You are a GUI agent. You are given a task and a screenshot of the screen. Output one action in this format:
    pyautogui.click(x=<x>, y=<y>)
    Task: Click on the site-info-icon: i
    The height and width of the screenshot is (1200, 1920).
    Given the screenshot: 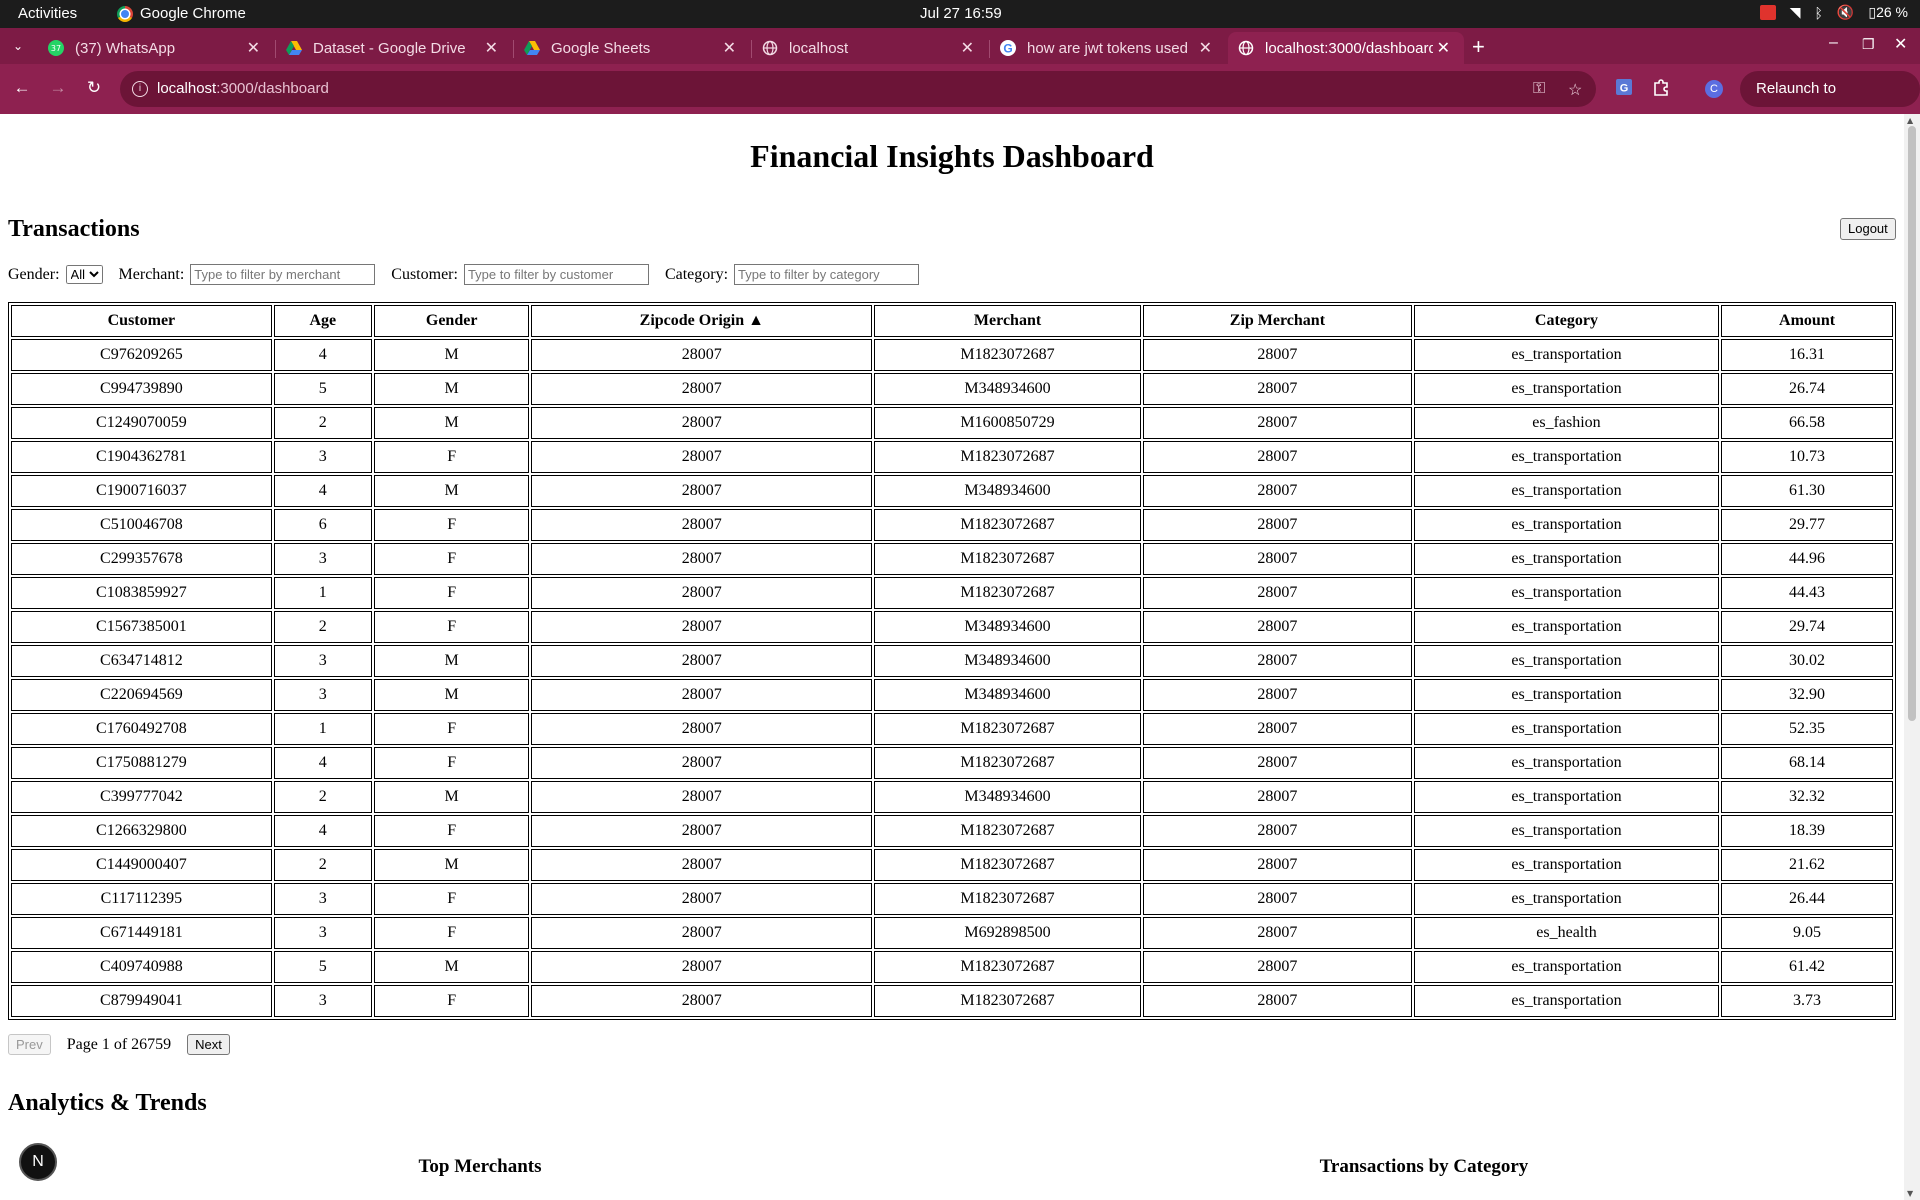 What is the action you would take?
    pyautogui.click(x=140, y=89)
    